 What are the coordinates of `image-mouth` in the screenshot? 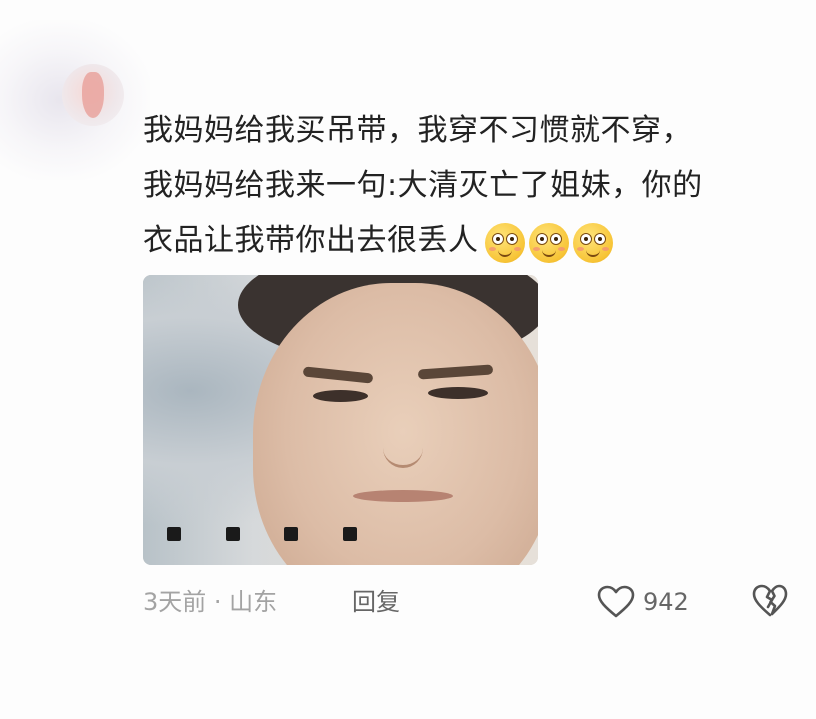 It's located at (403, 496).